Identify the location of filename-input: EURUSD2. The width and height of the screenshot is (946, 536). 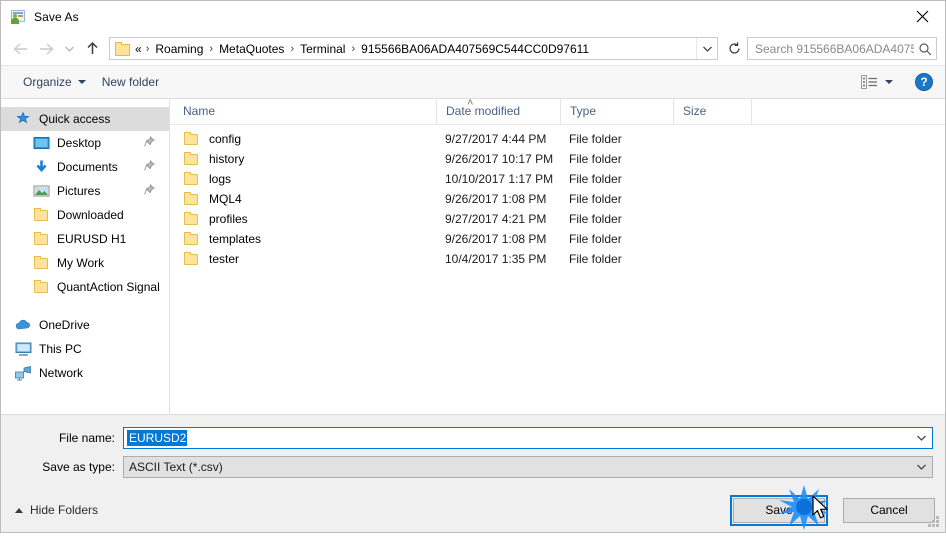
(528, 438).